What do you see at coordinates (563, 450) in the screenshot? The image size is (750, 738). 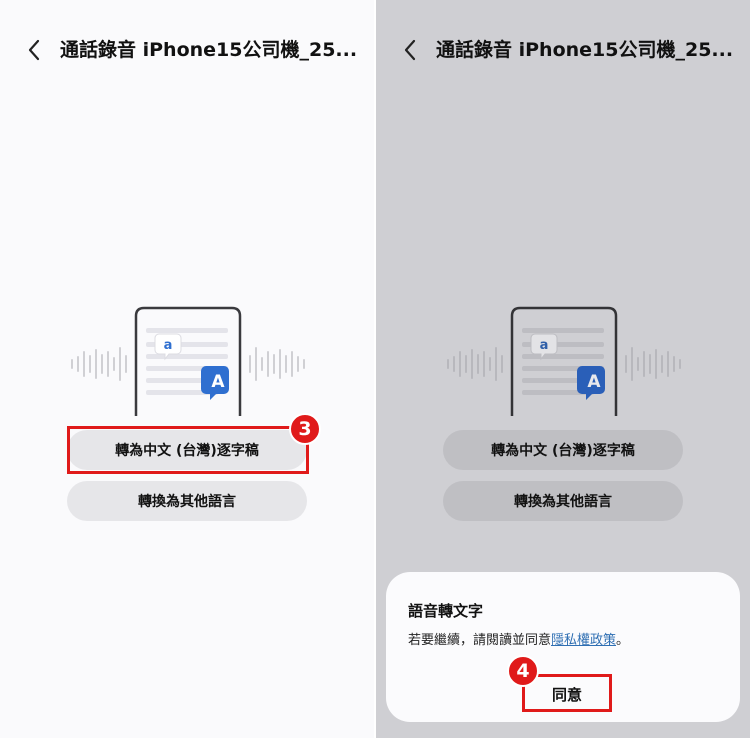 I see `transcribe-chinese-button: 轉為中文 (台灣)逐字稿` at bounding box center [563, 450].